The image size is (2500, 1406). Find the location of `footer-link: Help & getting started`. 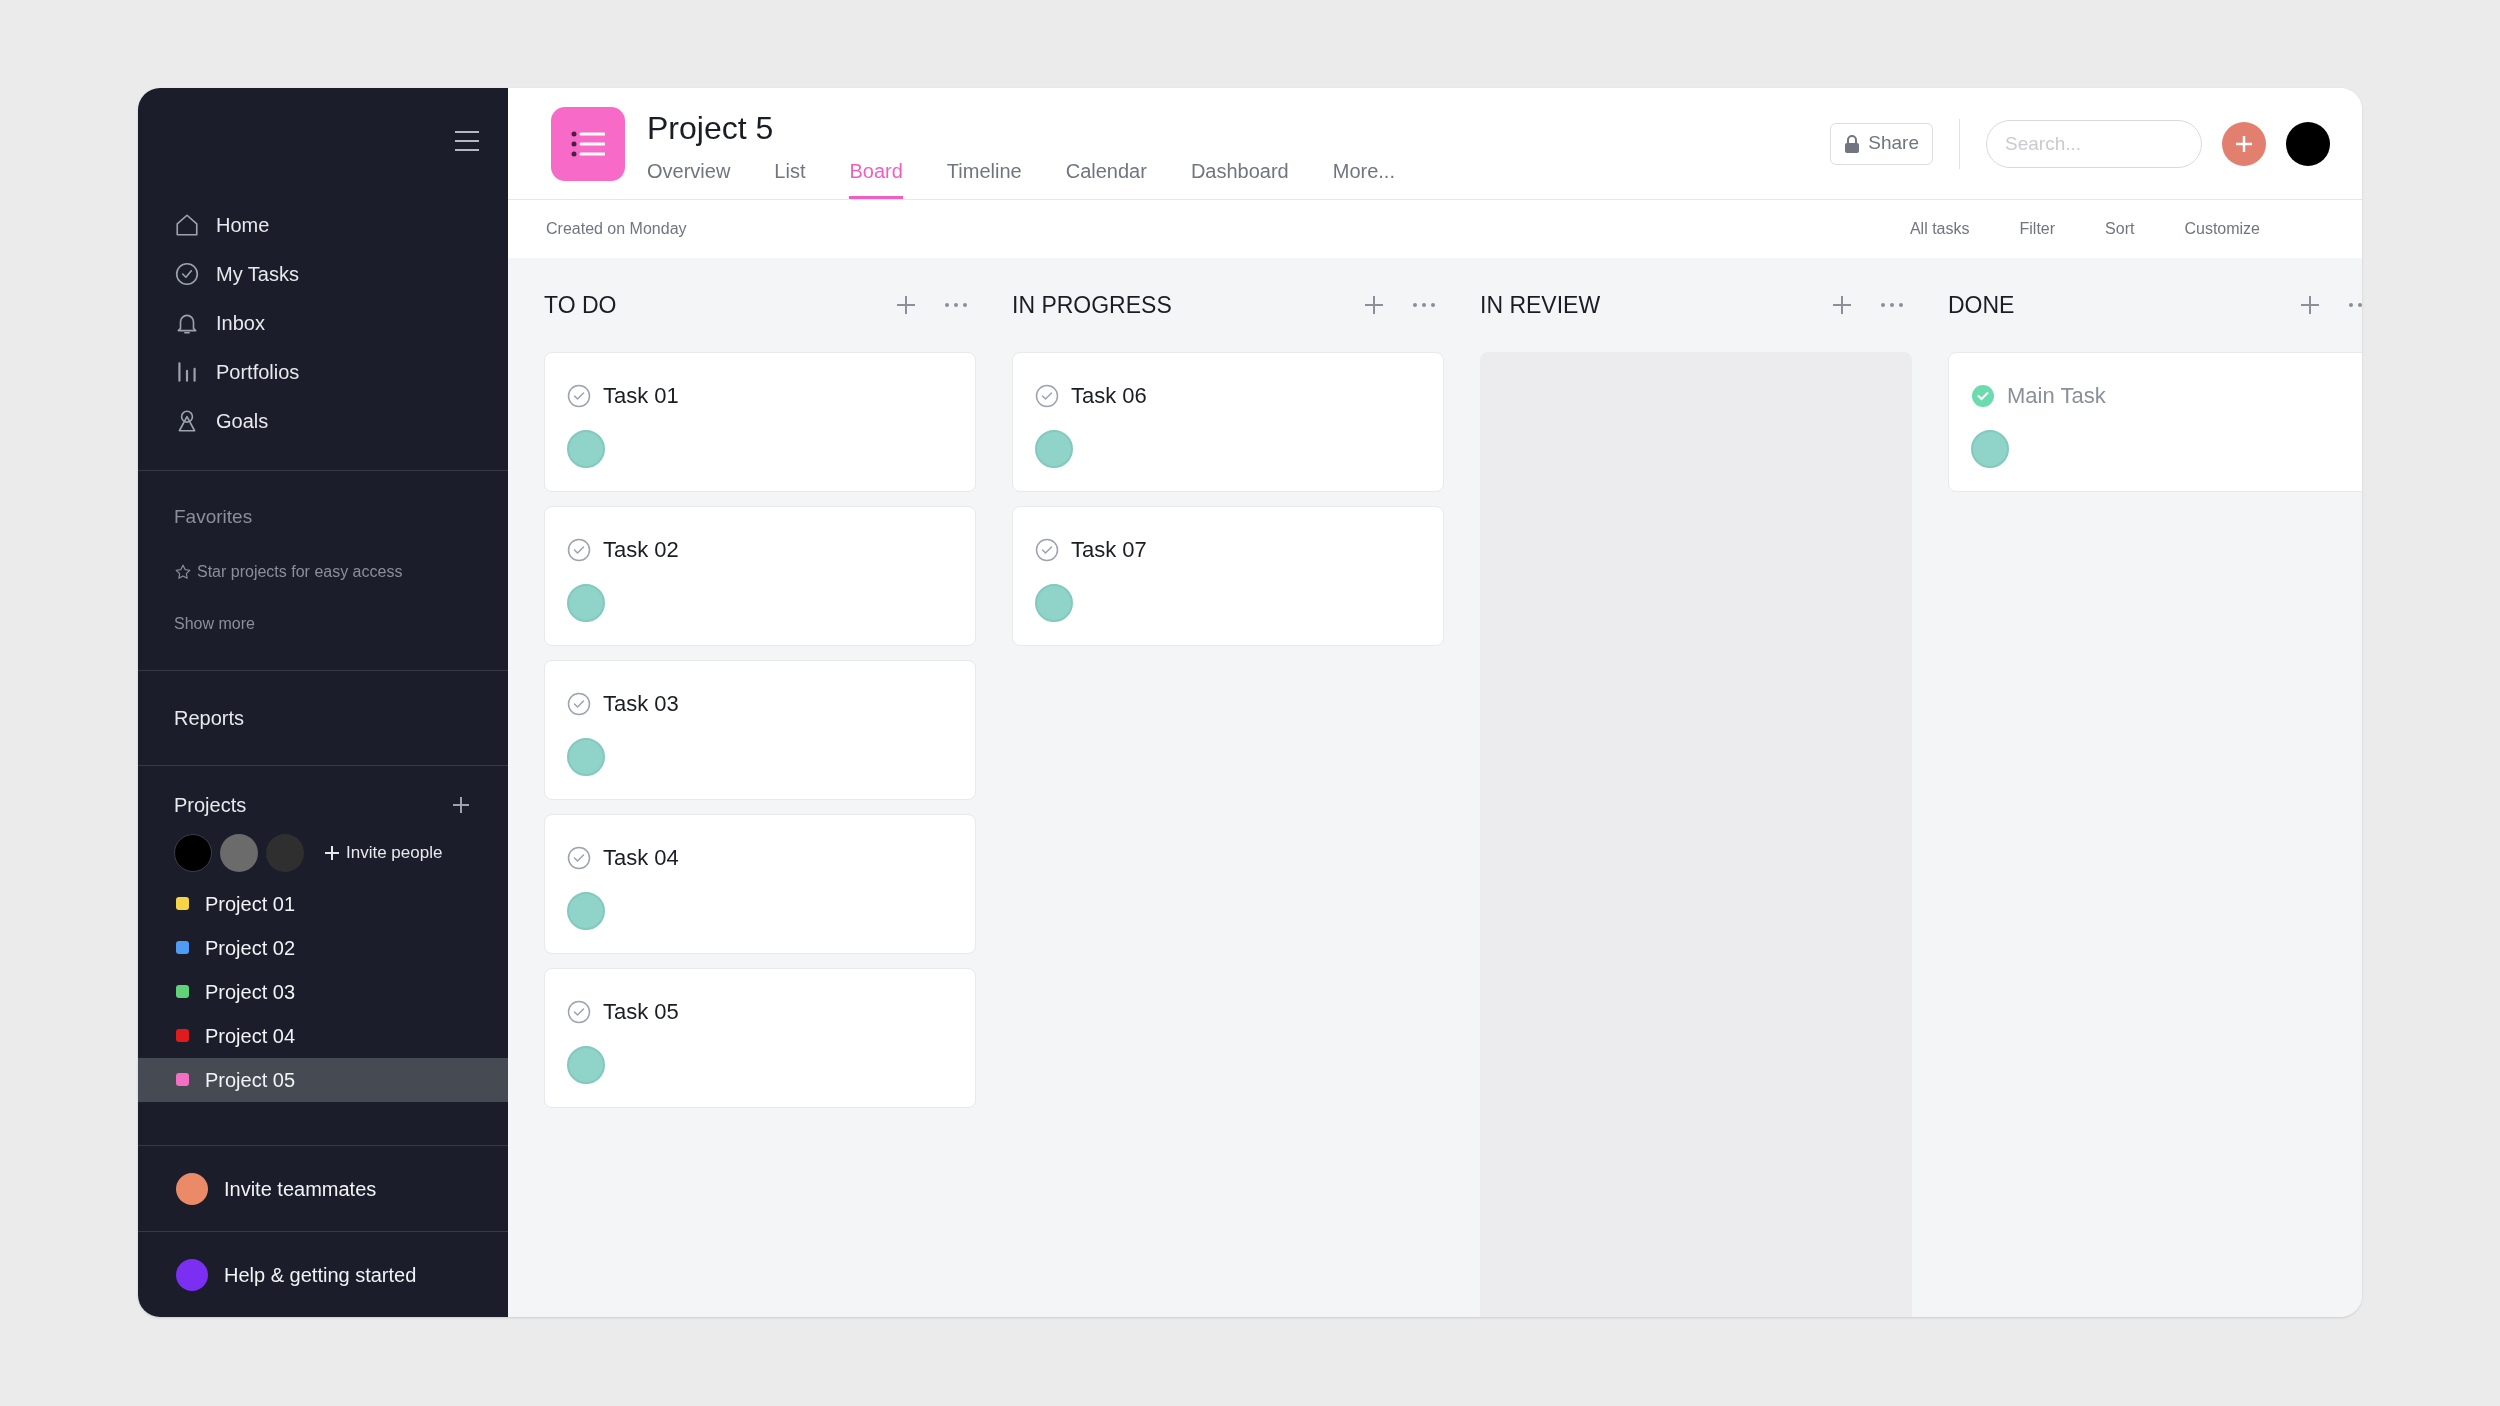

footer-link: Help & getting started is located at coordinates (323, 1274).